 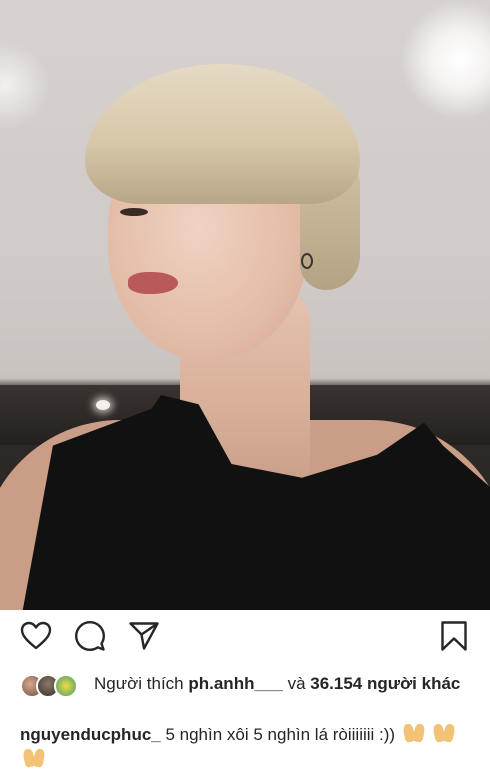 I want to click on likes-count: 36.154, so click(x=336, y=683).